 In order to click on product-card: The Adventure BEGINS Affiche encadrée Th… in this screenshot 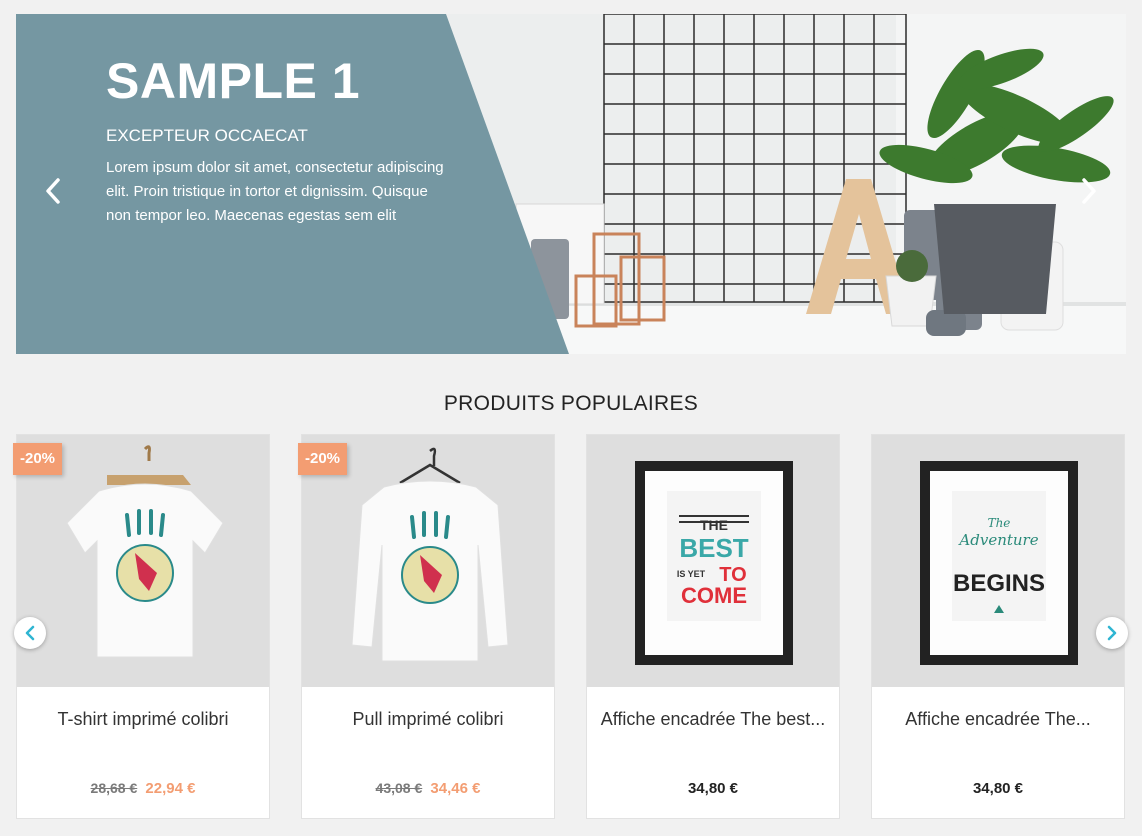, I will do `click(998, 626)`.